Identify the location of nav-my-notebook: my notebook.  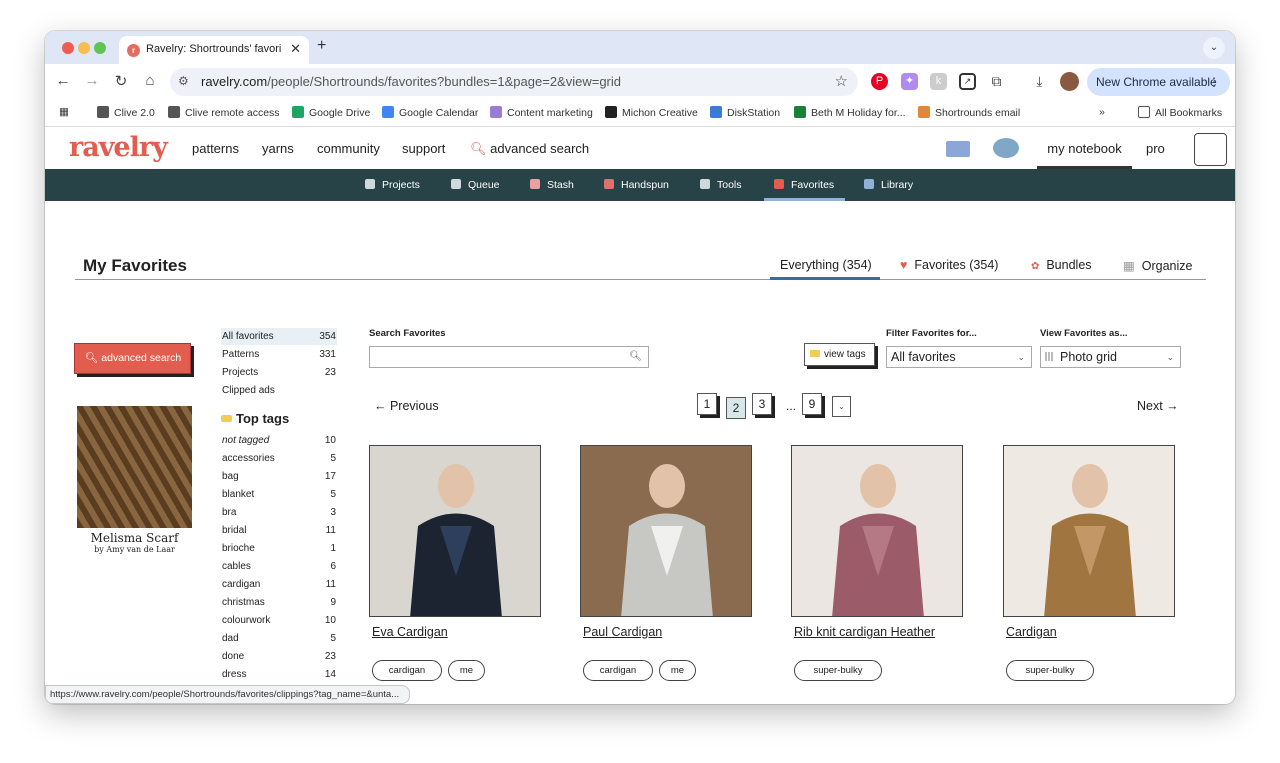
(1084, 148).